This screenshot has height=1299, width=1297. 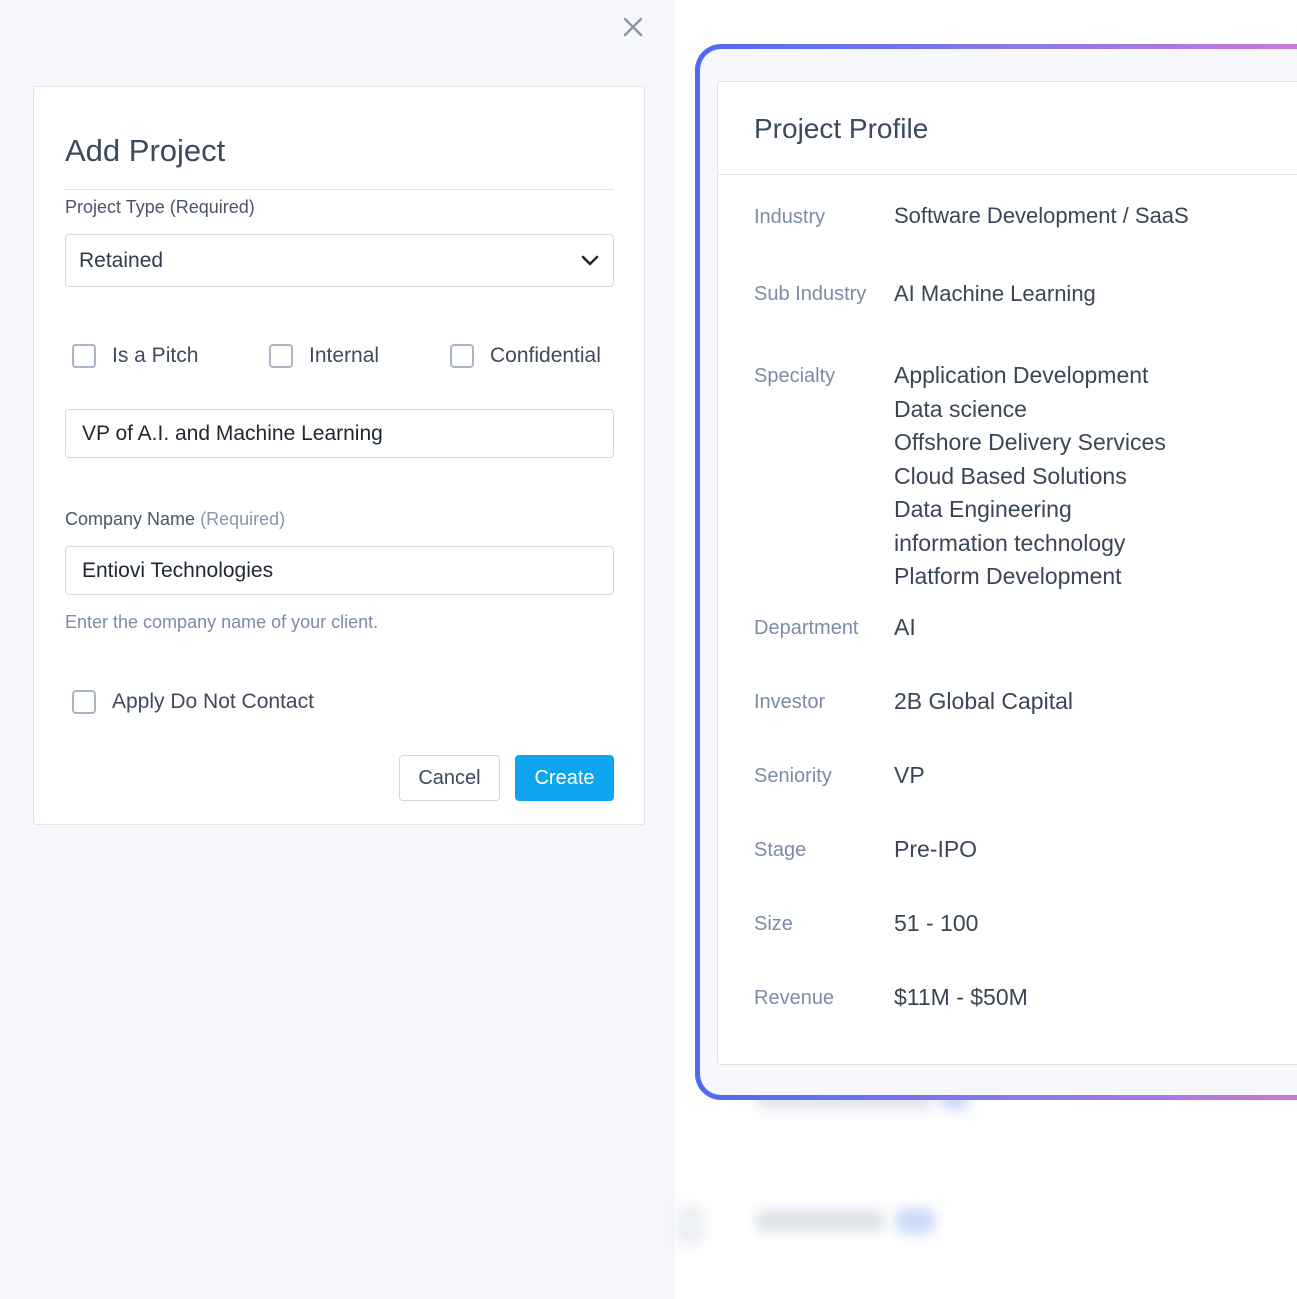 I want to click on internal-label: Internal, so click(x=344, y=355).